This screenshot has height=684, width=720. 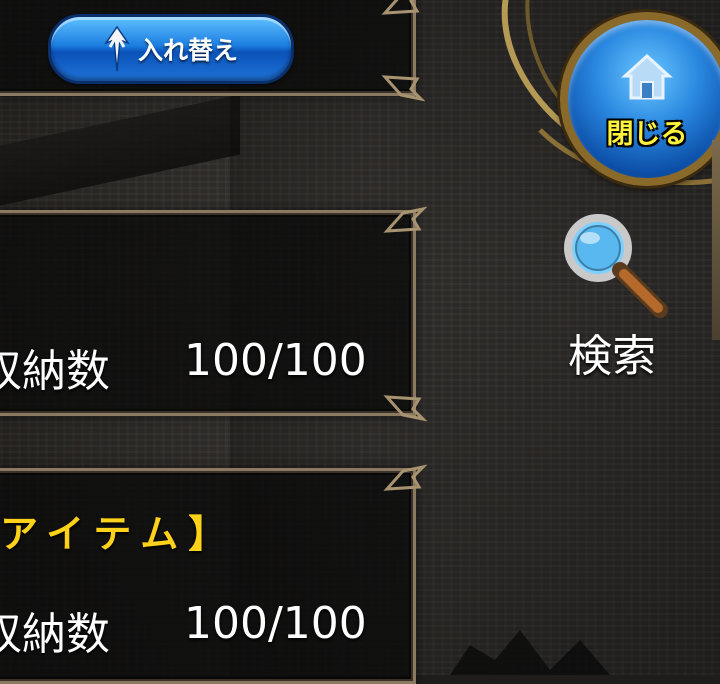 What do you see at coordinates (117, 49) in the screenshot?
I see `arrow-up-icon` at bounding box center [117, 49].